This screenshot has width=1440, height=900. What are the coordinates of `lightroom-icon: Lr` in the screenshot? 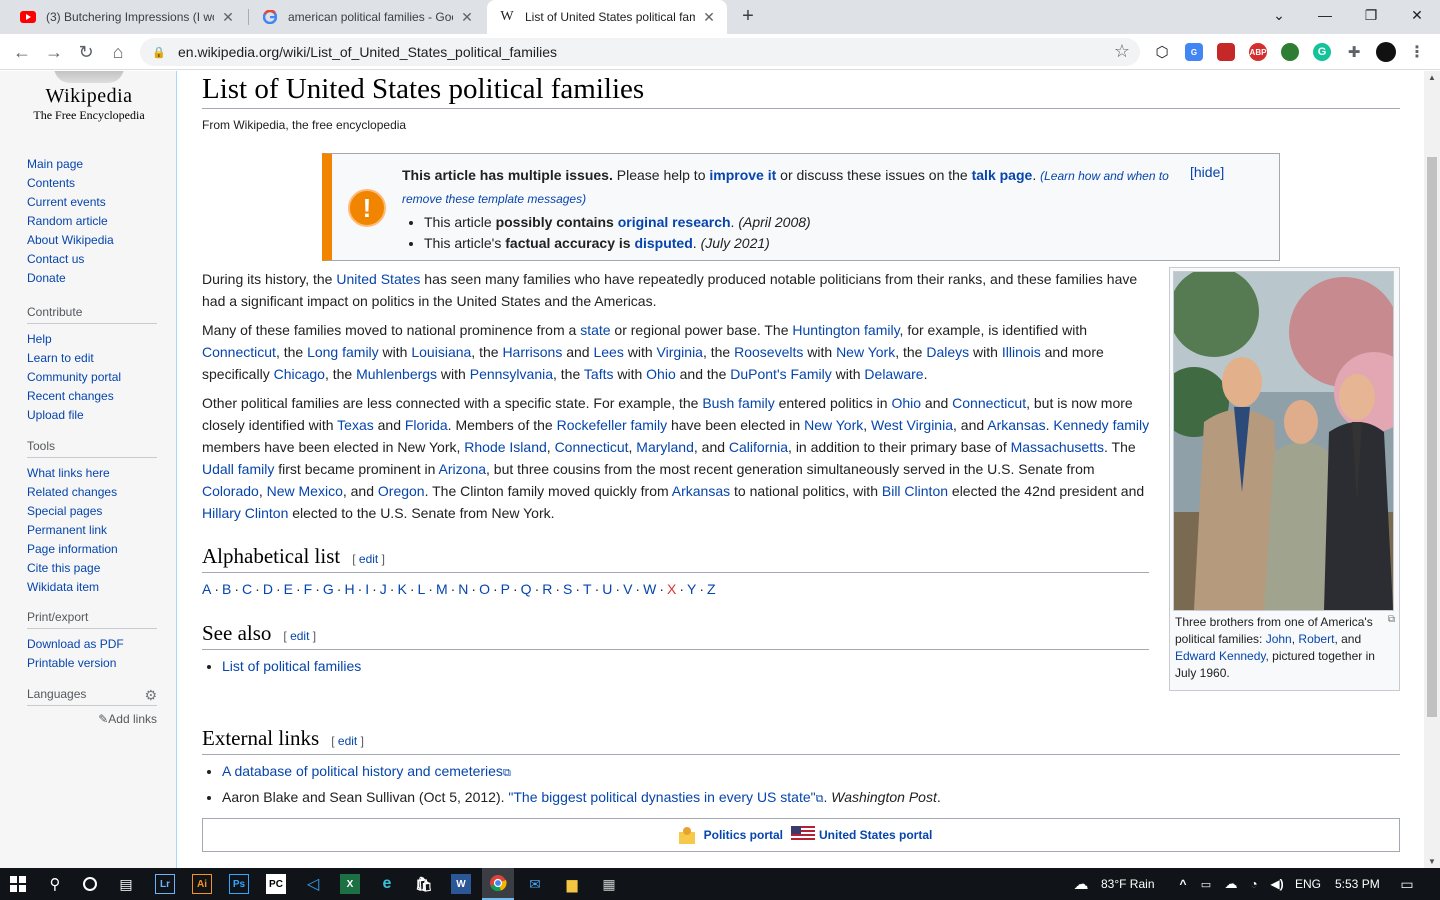 It's located at (165, 884).